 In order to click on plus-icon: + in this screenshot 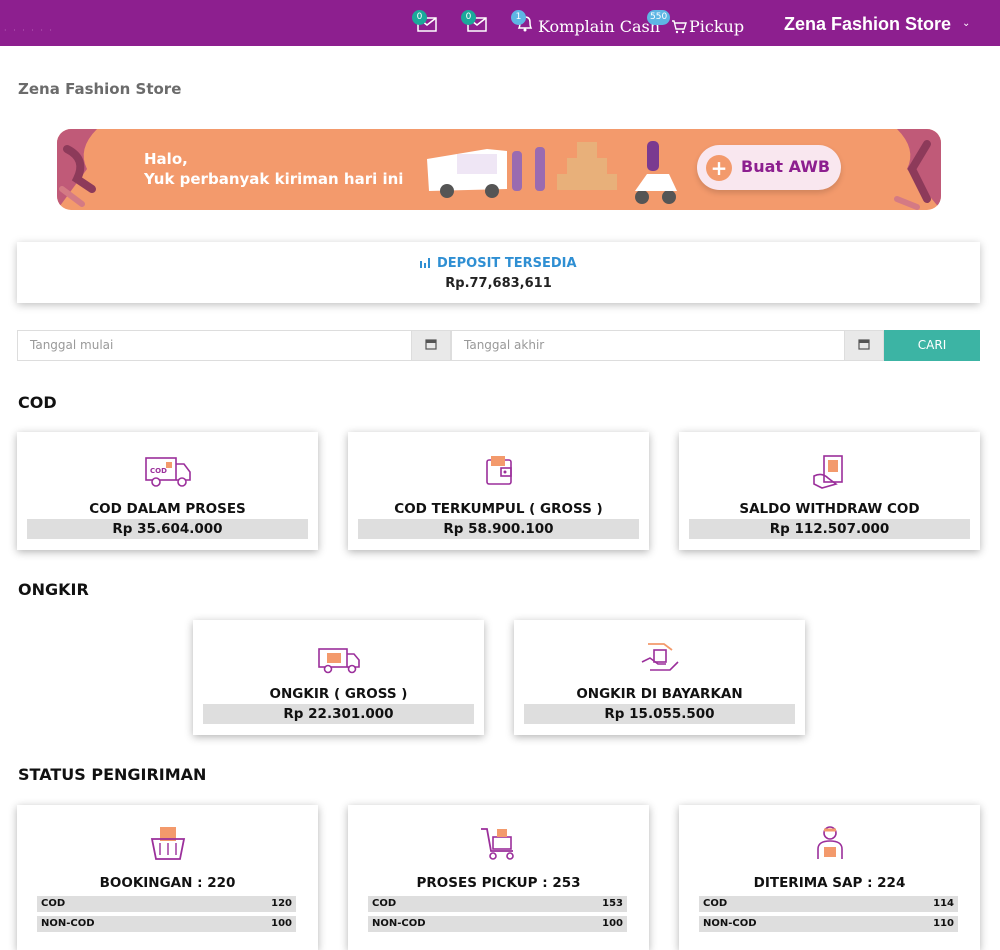, I will do `click(719, 168)`.